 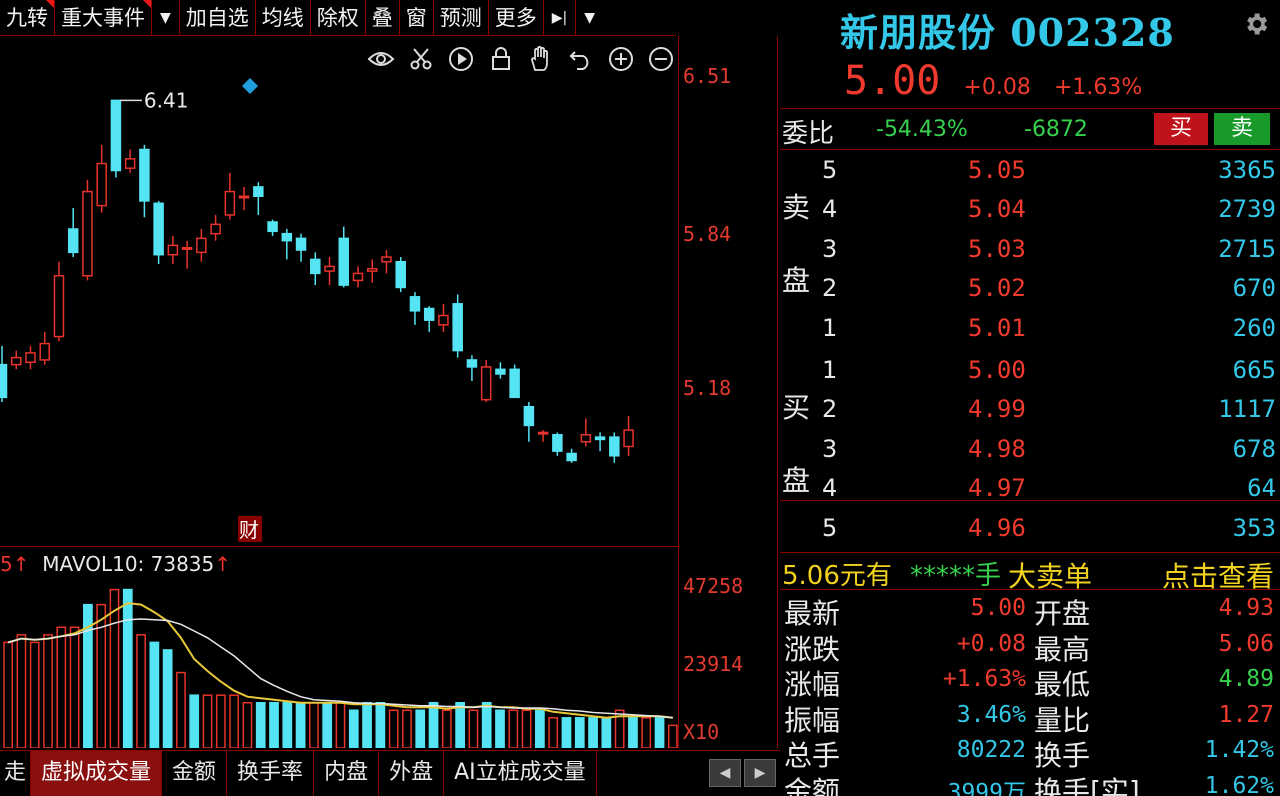 I want to click on order-ratio-label: 委比, so click(x=808, y=134).